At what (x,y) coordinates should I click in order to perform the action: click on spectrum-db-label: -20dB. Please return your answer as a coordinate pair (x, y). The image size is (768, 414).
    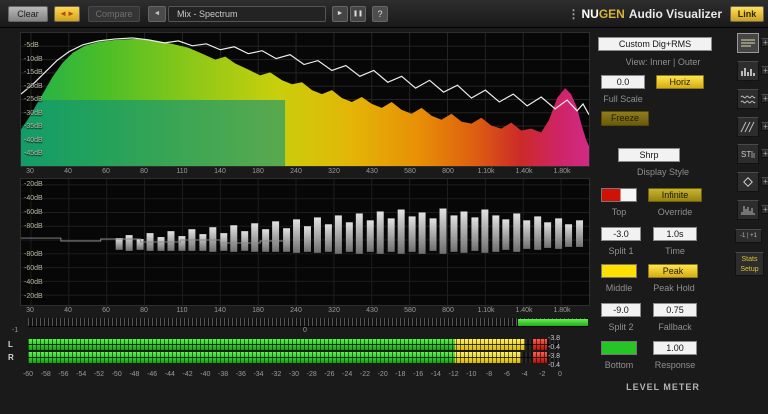
    Looking at the image, I should click on (33, 86).